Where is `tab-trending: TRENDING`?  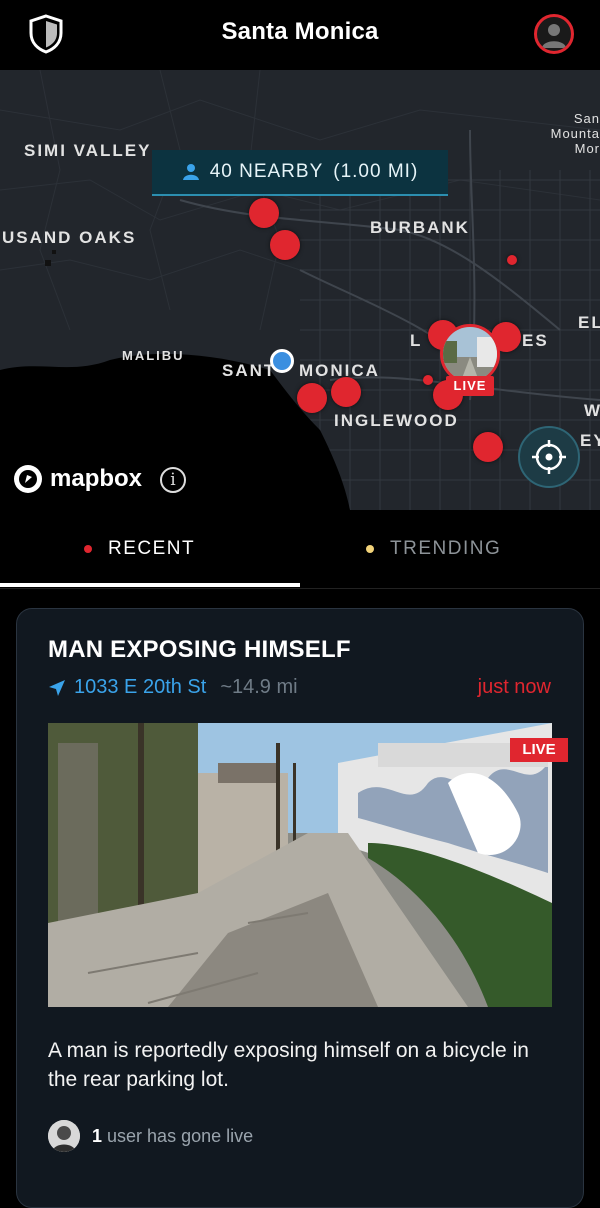 tab-trending: TRENDING is located at coordinates (433, 549).